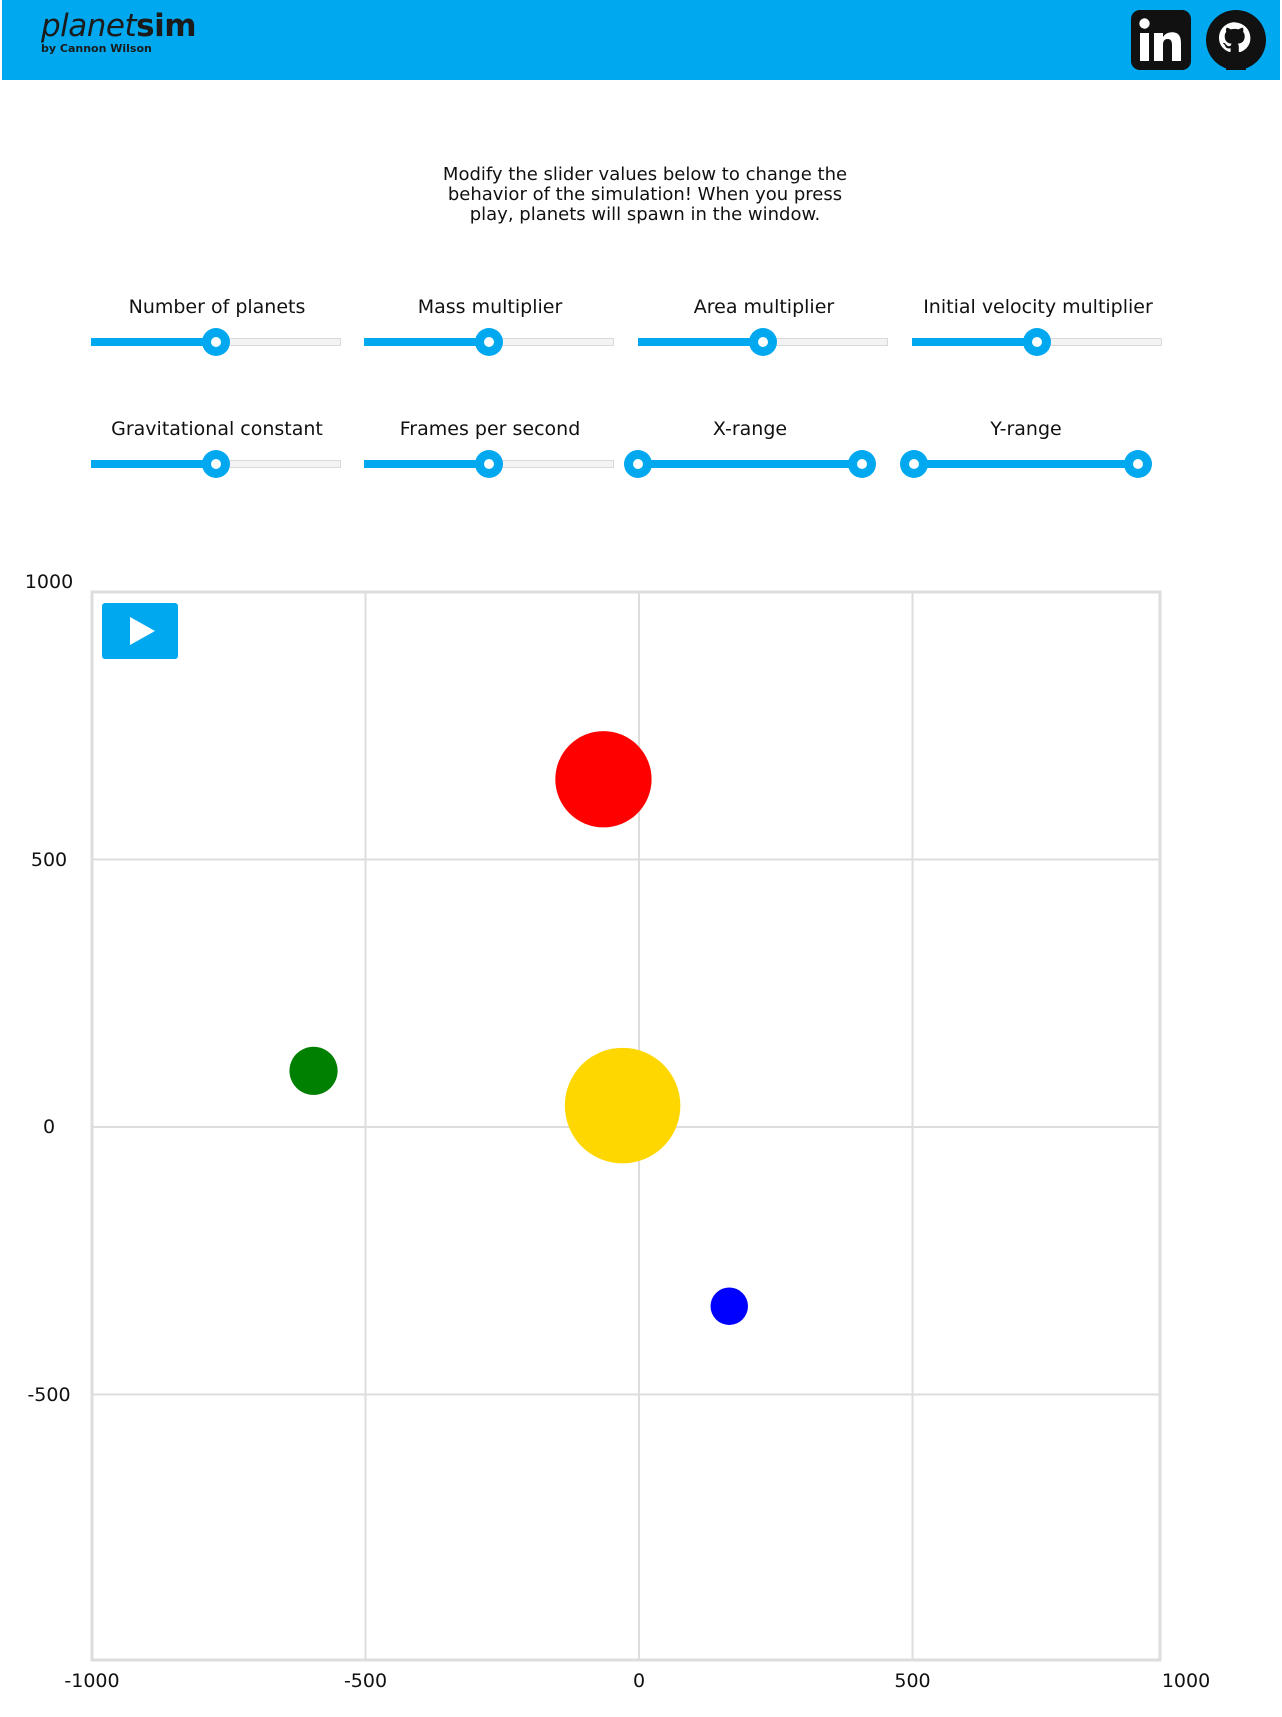 This screenshot has width=1282, height=1717. Describe the element at coordinates (49, 582) in the screenshot. I see `y-tick-label: 1000` at that location.